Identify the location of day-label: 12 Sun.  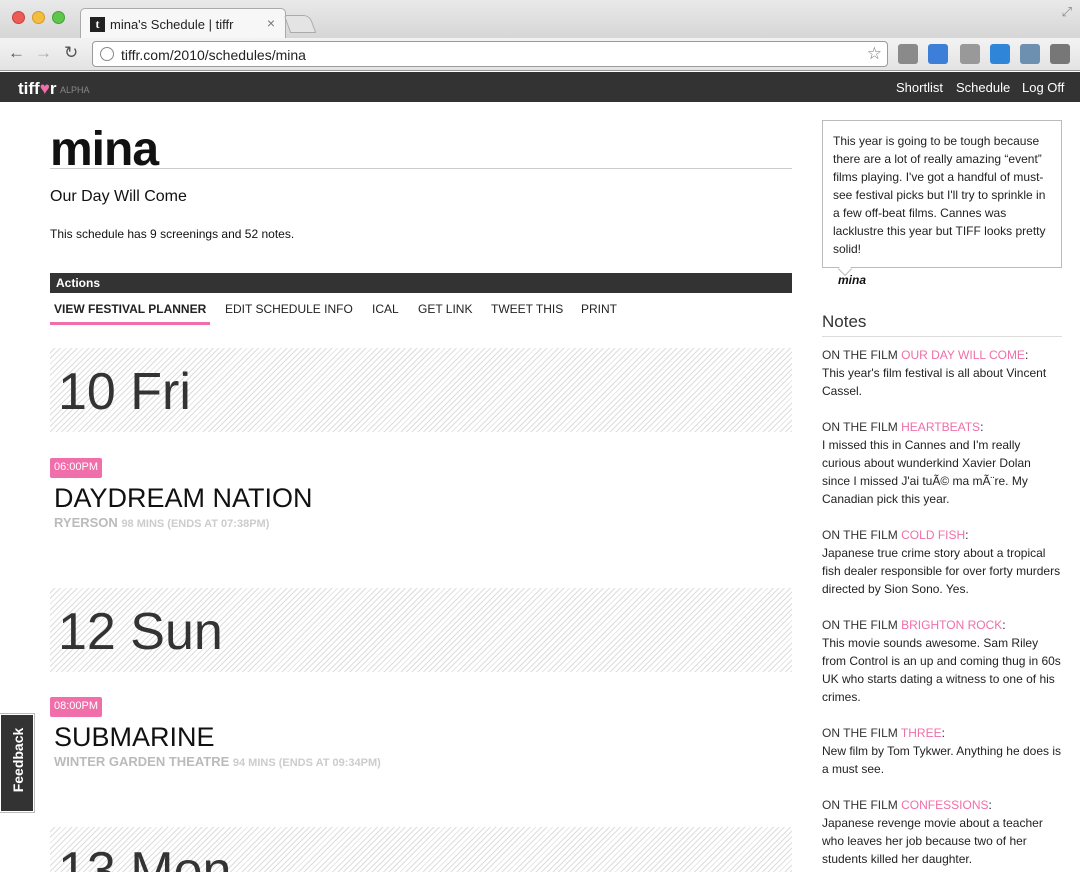
(140, 632).